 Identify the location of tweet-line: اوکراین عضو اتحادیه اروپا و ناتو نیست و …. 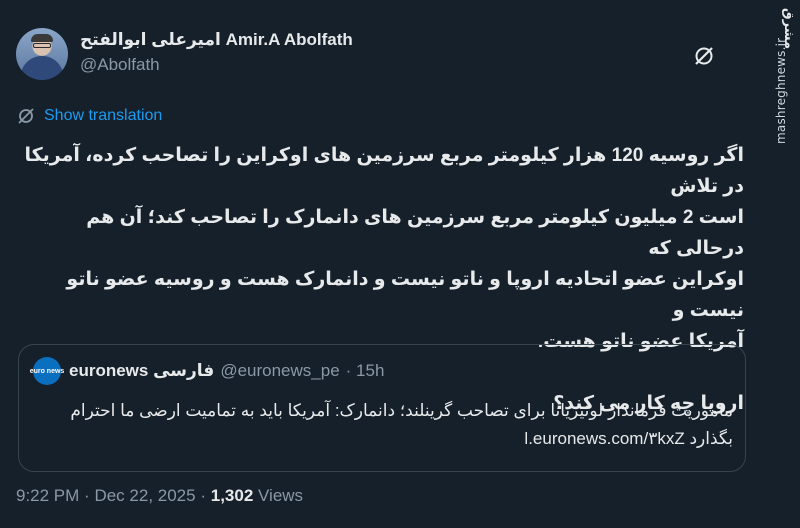
(405, 295).